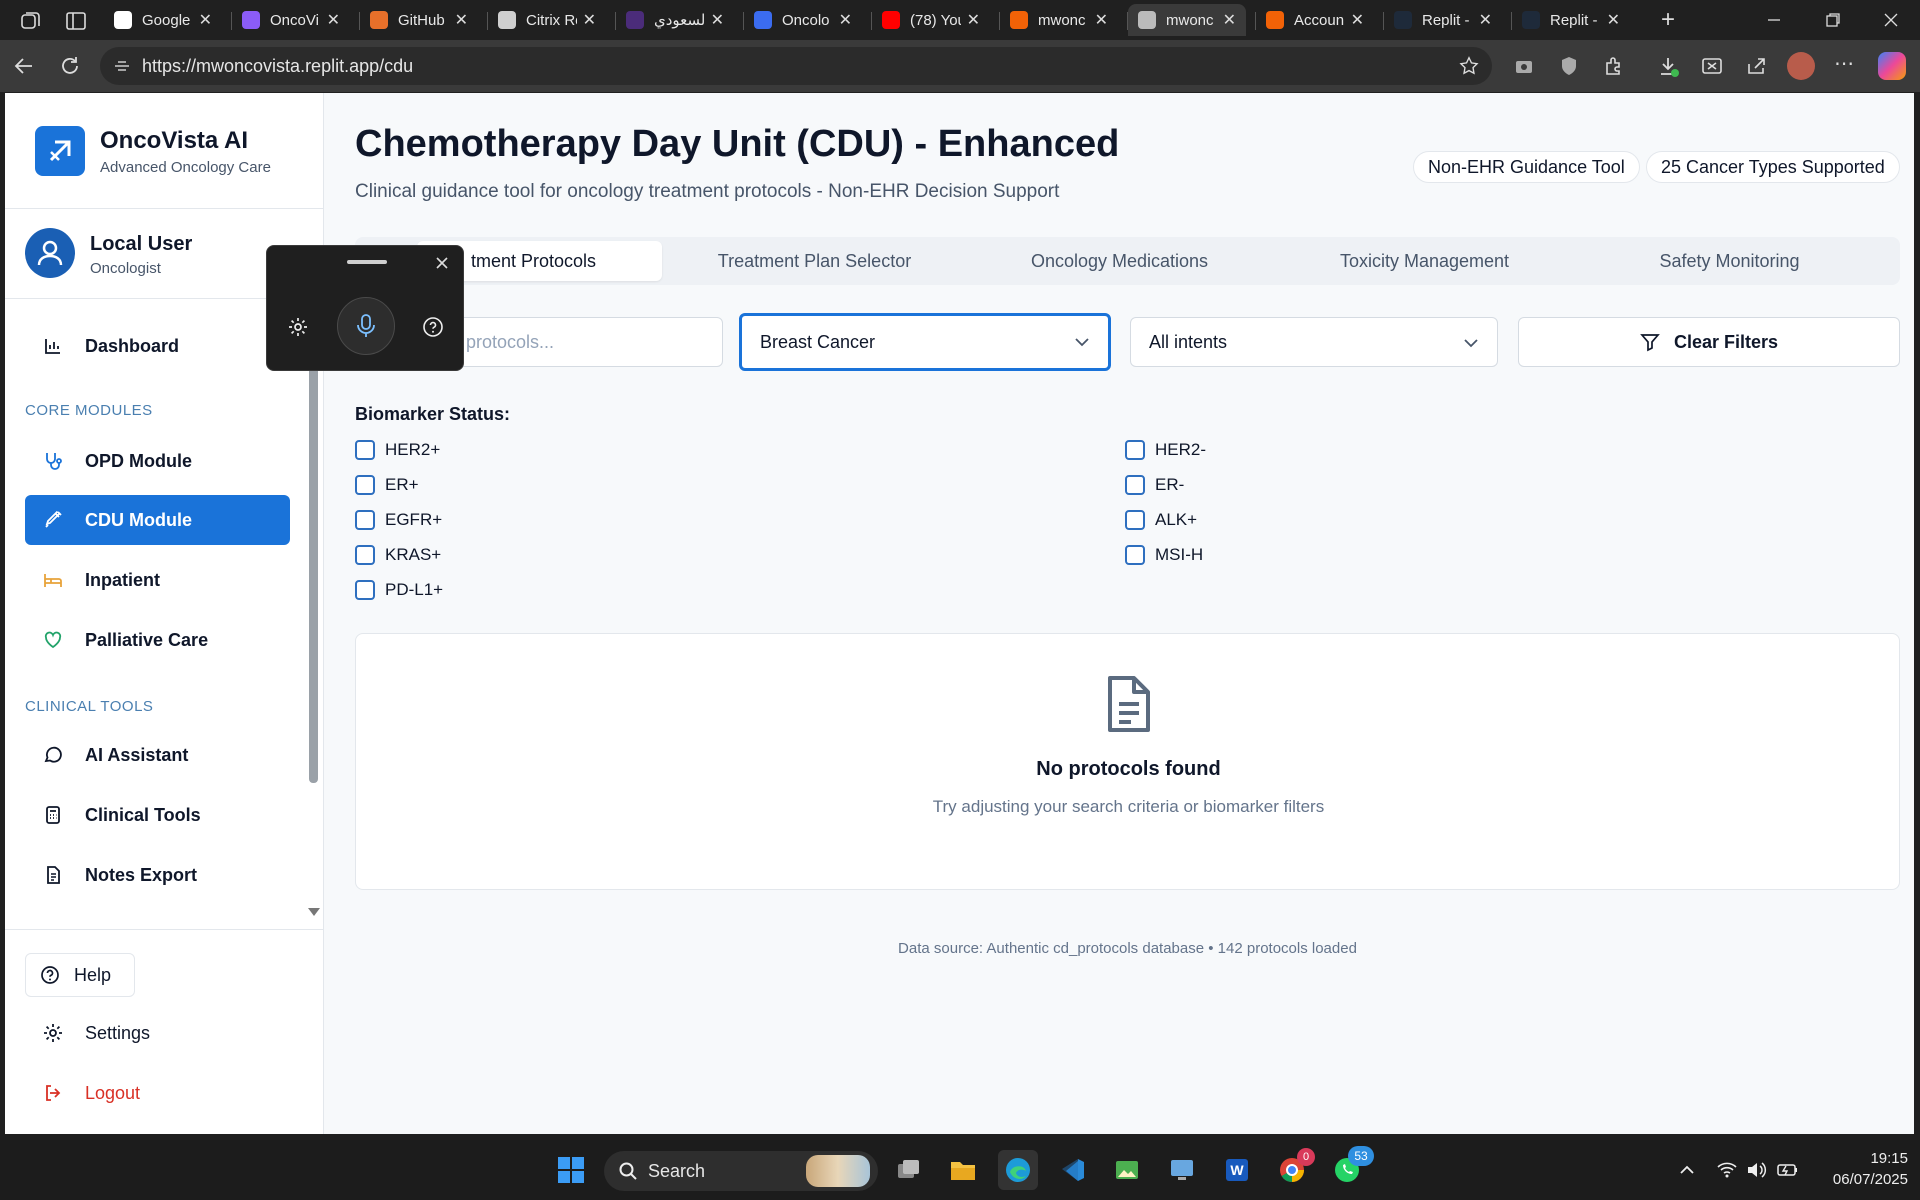  Describe the element at coordinates (157, 640) in the screenshot. I see `sidebar-item-palliative: Palliative Care` at that location.